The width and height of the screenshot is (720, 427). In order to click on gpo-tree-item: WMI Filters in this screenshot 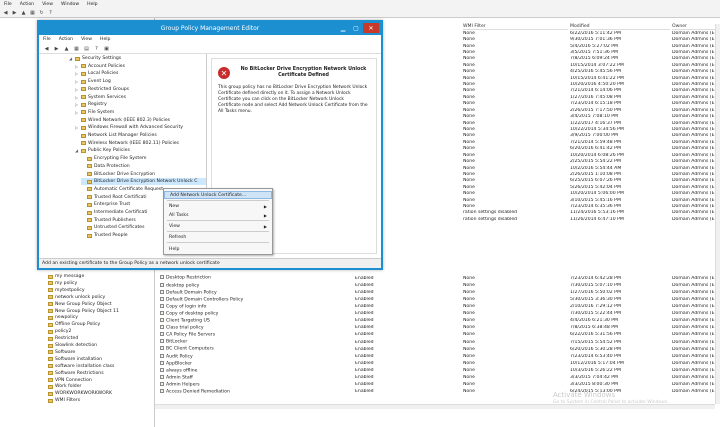, I will do `click(64, 400)`.